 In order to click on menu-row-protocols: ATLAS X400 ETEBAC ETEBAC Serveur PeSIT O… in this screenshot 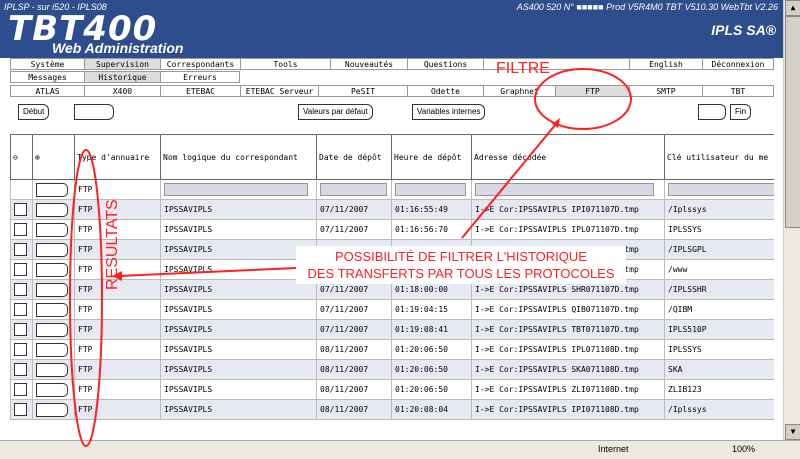, I will do `click(392, 91)`.